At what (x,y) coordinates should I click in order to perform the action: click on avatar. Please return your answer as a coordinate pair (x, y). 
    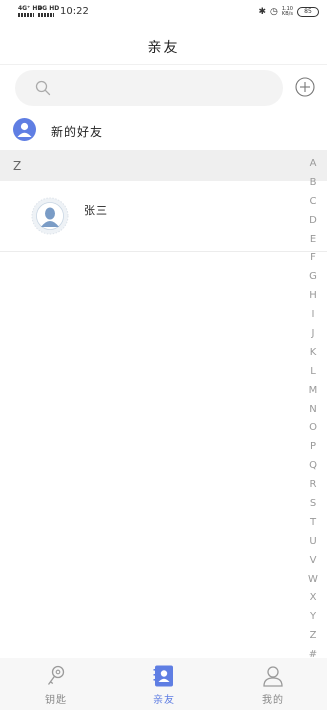
    Looking at the image, I should click on (50, 216).